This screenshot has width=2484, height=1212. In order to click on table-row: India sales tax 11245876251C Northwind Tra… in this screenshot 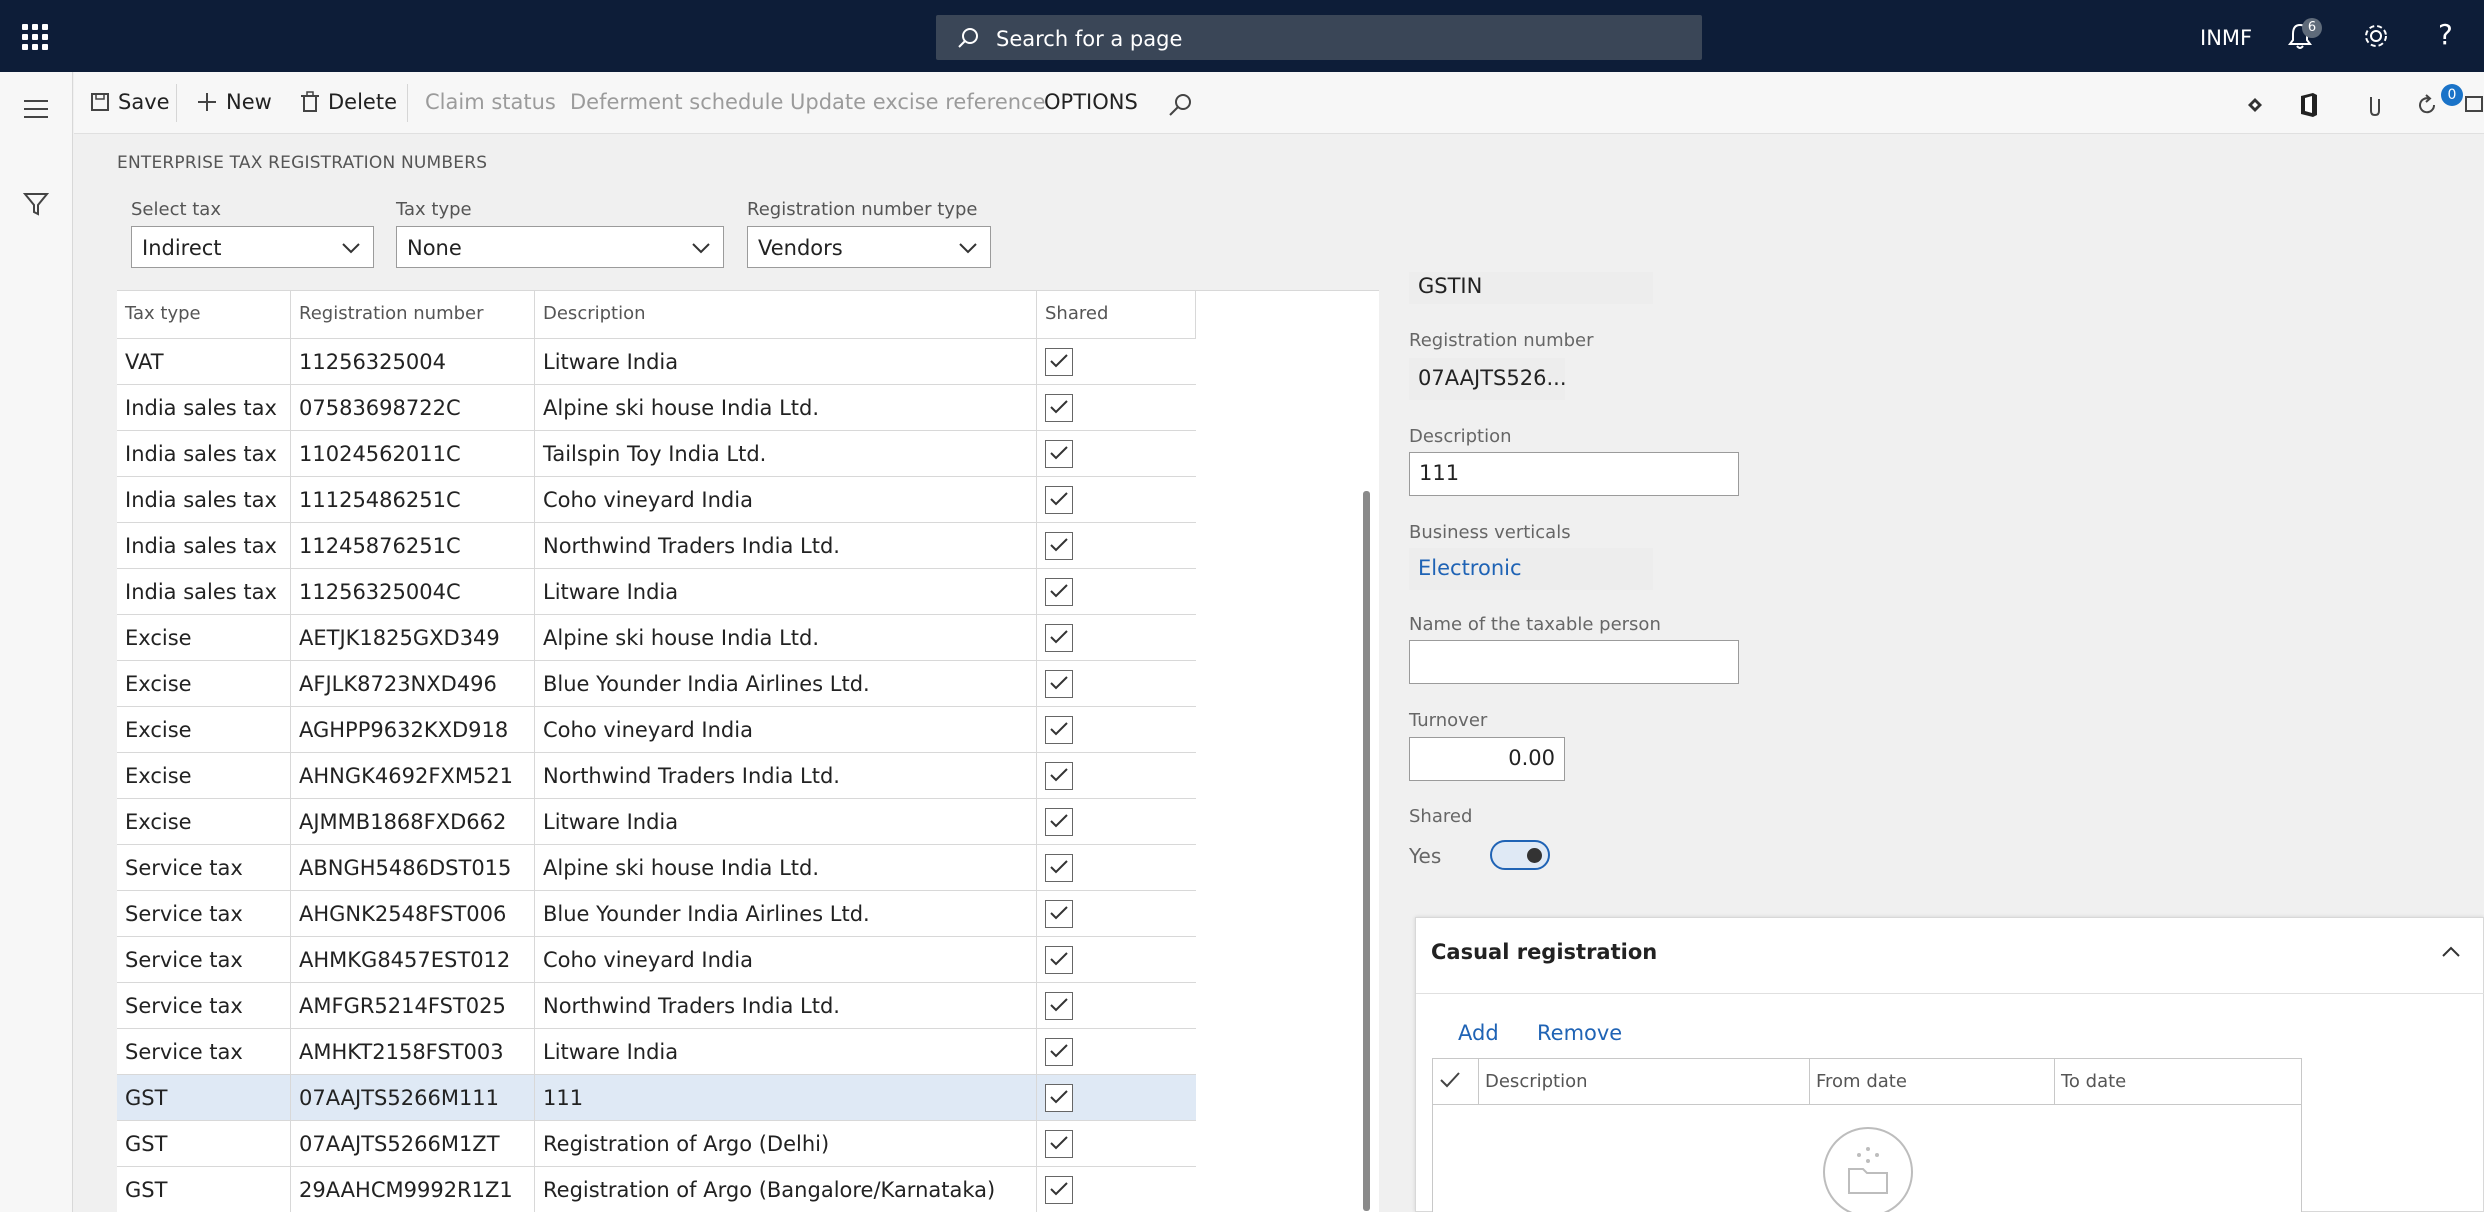, I will do `click(656, 546)`.